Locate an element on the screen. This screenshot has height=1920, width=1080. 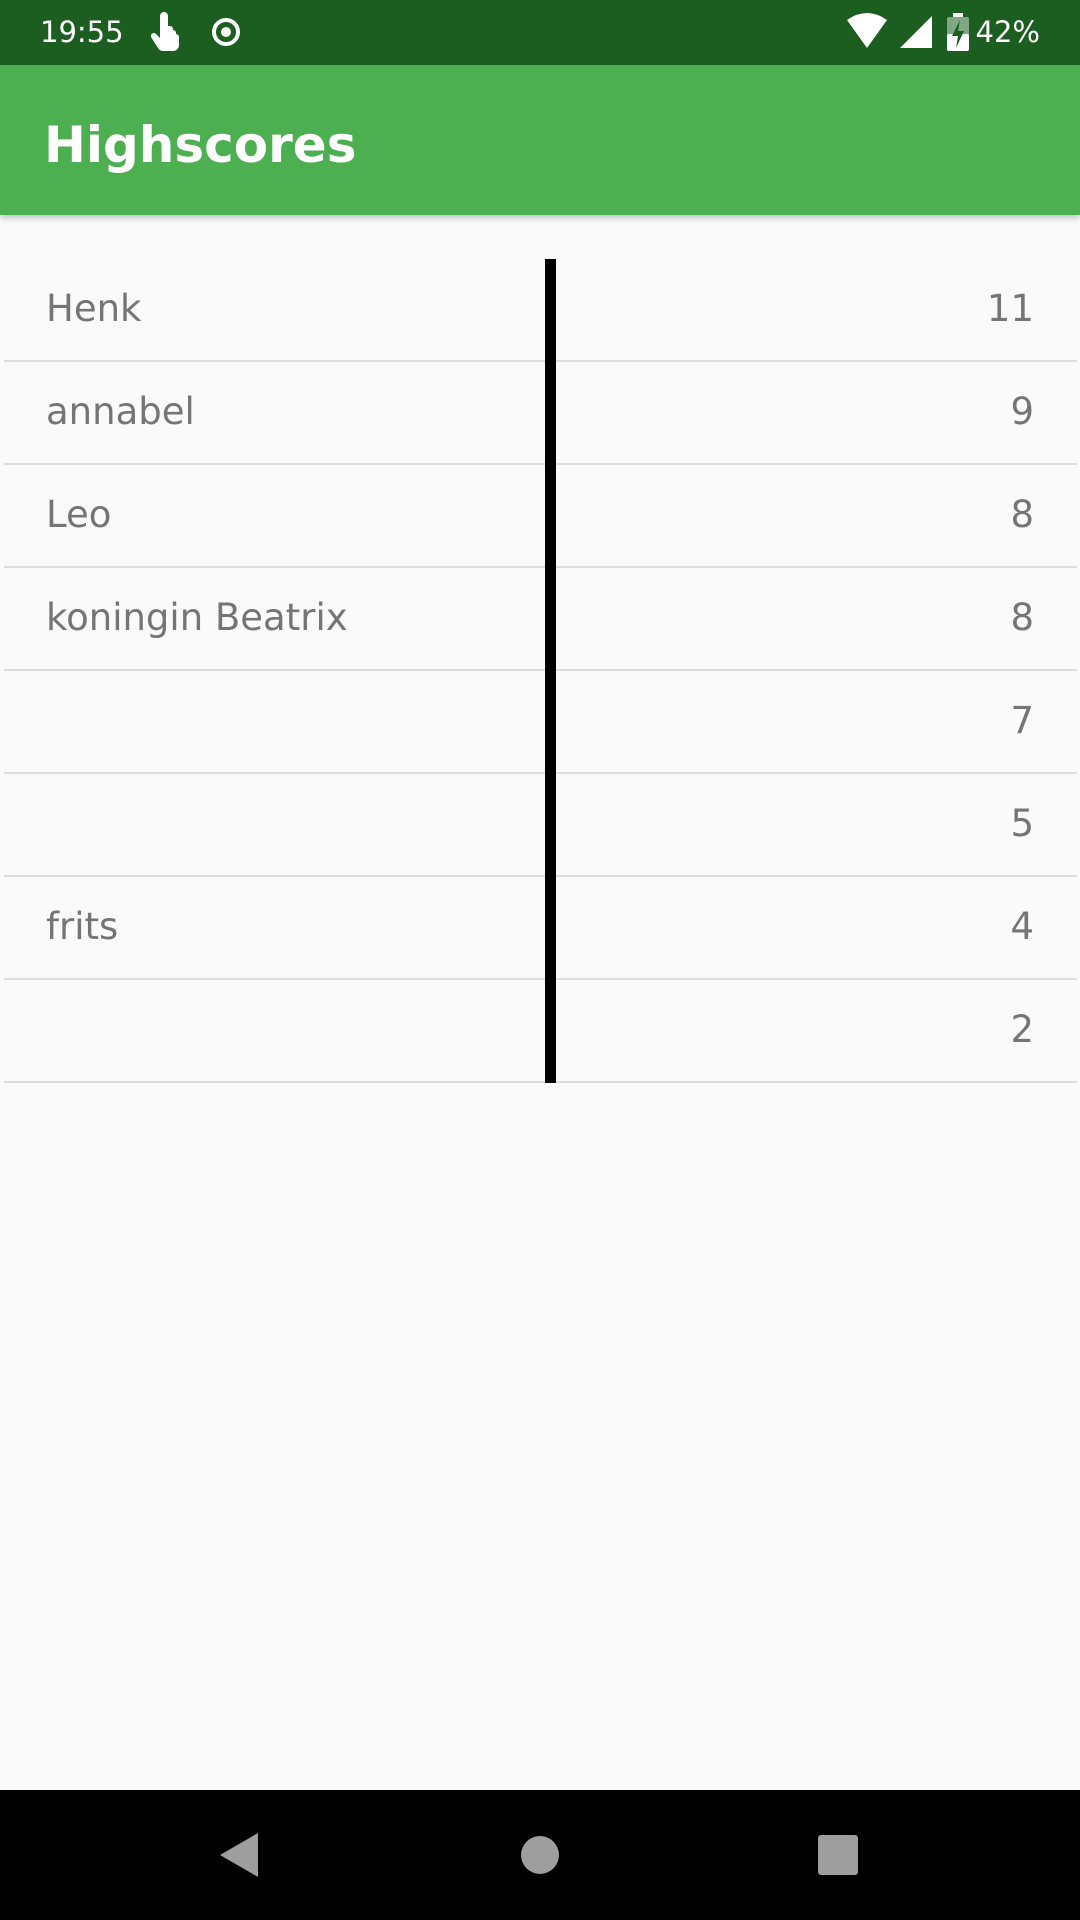
list-item: koningin Beatrix 8 is located at coordinates (540, 619).